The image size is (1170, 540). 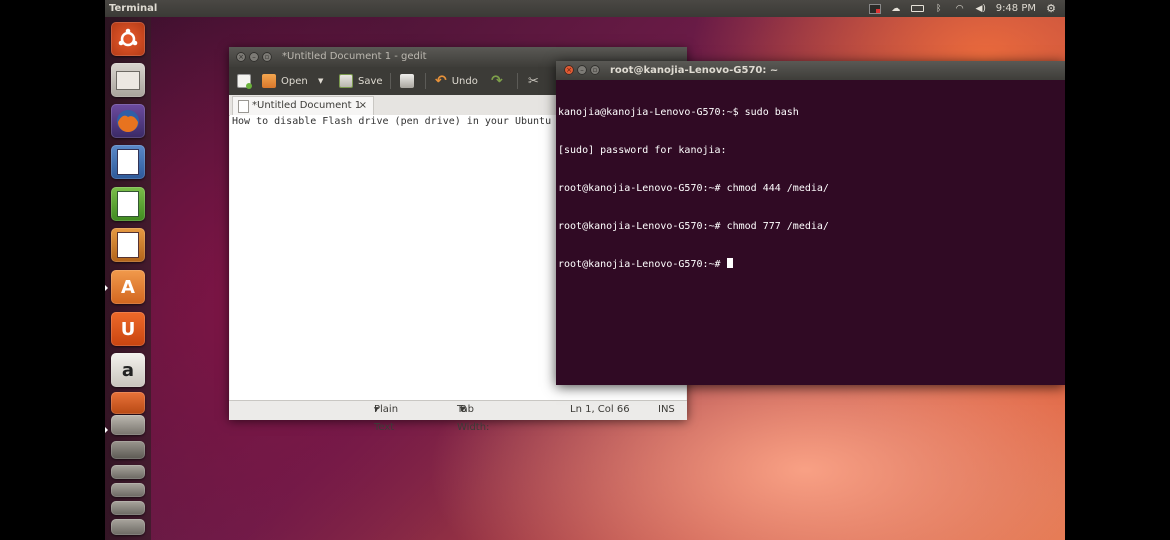 What do you see at coordinates (981, 9) in the screenshot?
I see `volume-icon: ◀)` at bounding box center [981, 9].